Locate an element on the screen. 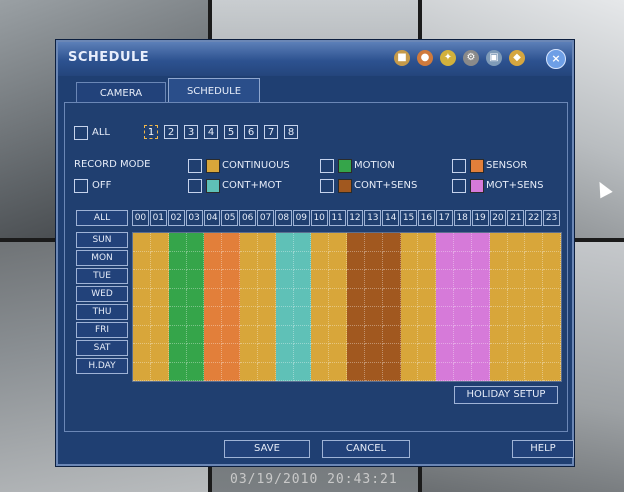 The height and width of the screenshot is (492, 624). close-icon: × is located at coordinates (556, 59).